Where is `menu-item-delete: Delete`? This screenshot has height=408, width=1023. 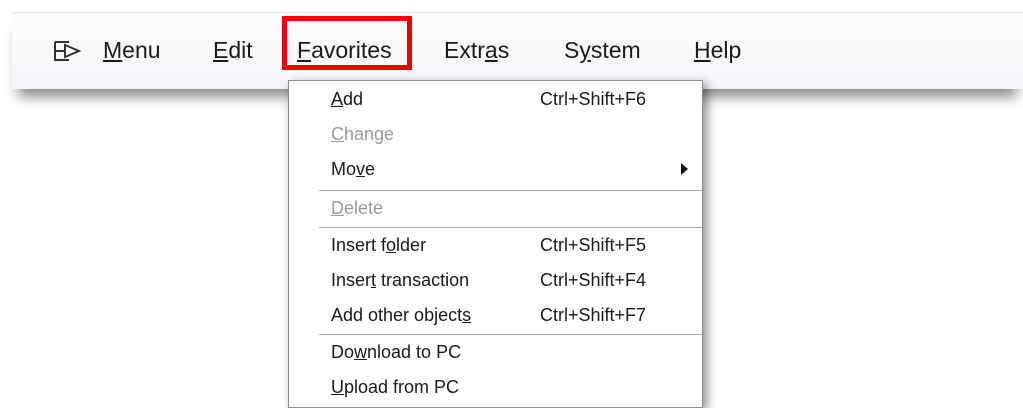
menu-item-delete: Delete is located at coordinates (495, 208).